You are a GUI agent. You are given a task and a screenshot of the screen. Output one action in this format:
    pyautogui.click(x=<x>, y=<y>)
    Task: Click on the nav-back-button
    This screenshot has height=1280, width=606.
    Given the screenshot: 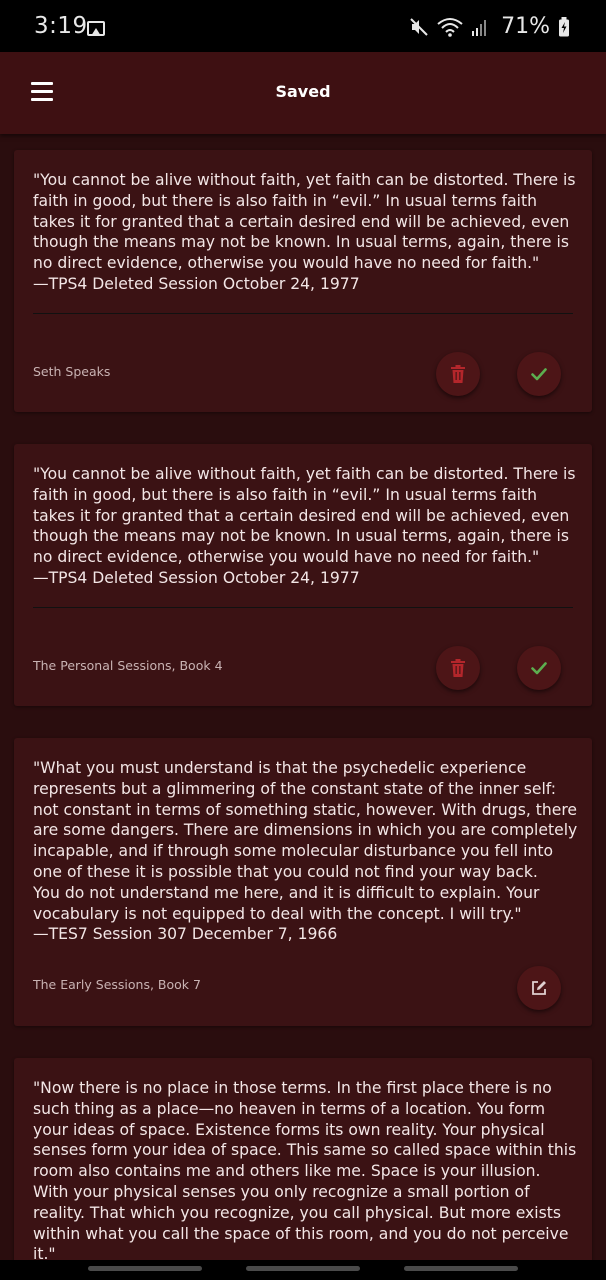 What is the action you would take?
    pyautogui.click(x=461, y=1268)
    